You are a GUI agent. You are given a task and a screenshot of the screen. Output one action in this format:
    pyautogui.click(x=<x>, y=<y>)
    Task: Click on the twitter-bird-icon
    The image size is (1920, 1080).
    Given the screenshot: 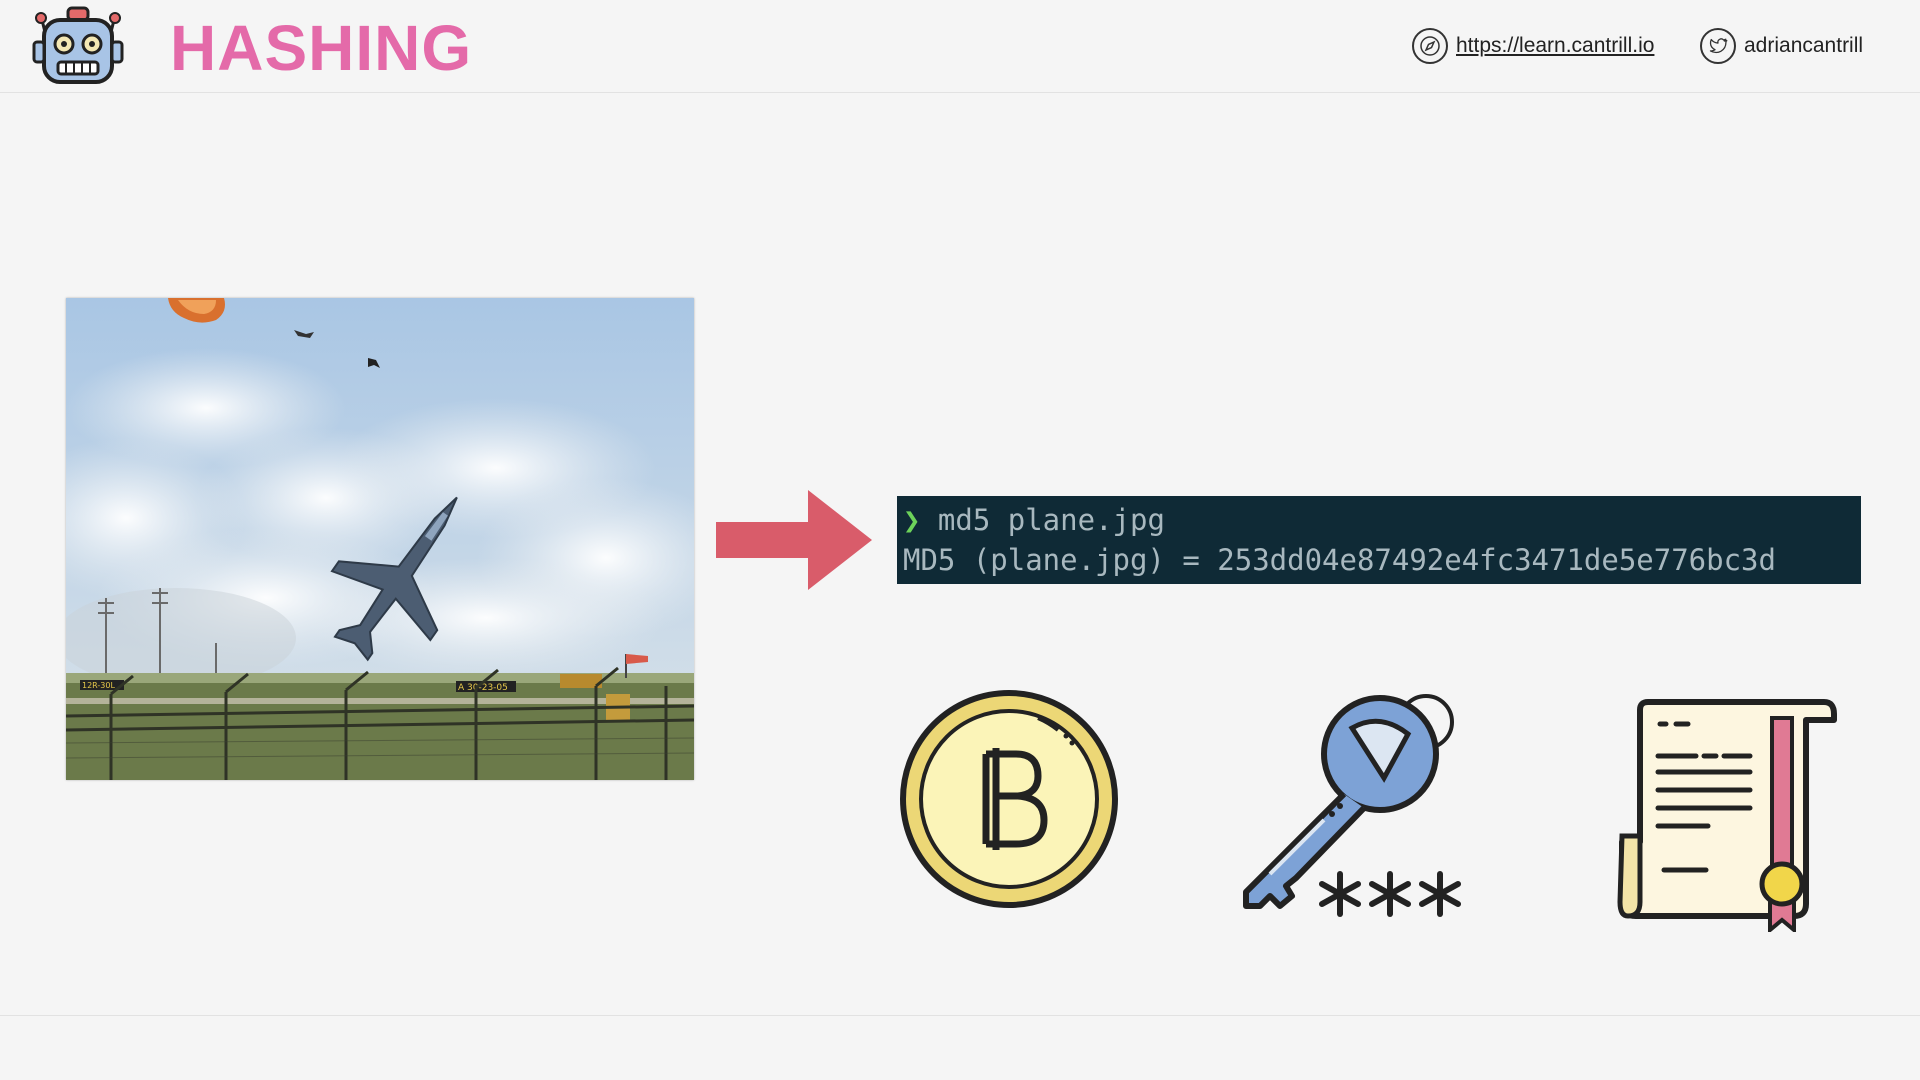 What is the action you would take?
    pyautogui.click(x=1718, y=46)
    